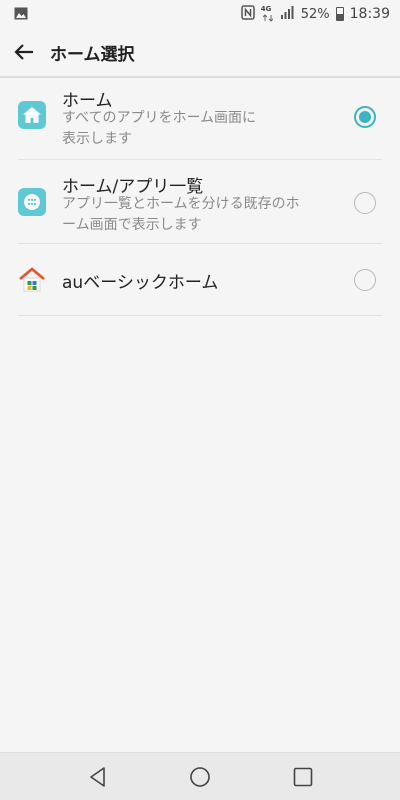  Describe the element at coordinates (32, 204) in the screenshot. I see `app-drawer-icon` at that location.